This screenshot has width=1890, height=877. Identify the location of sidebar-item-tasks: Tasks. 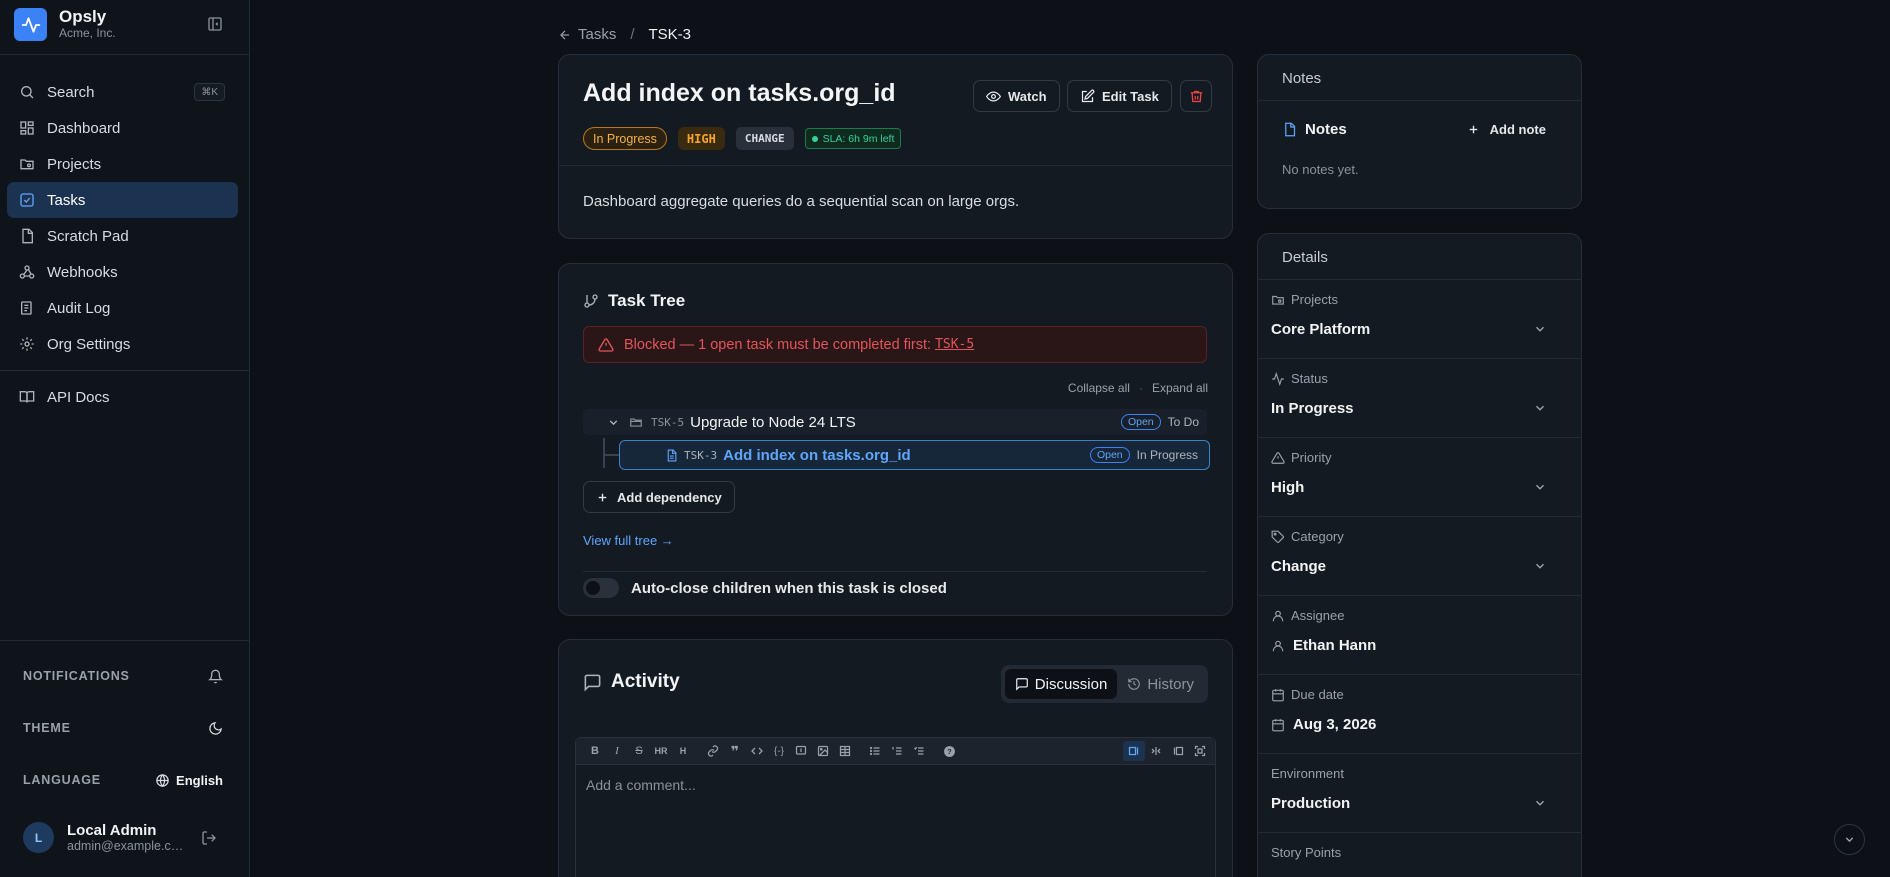
(122, 200).